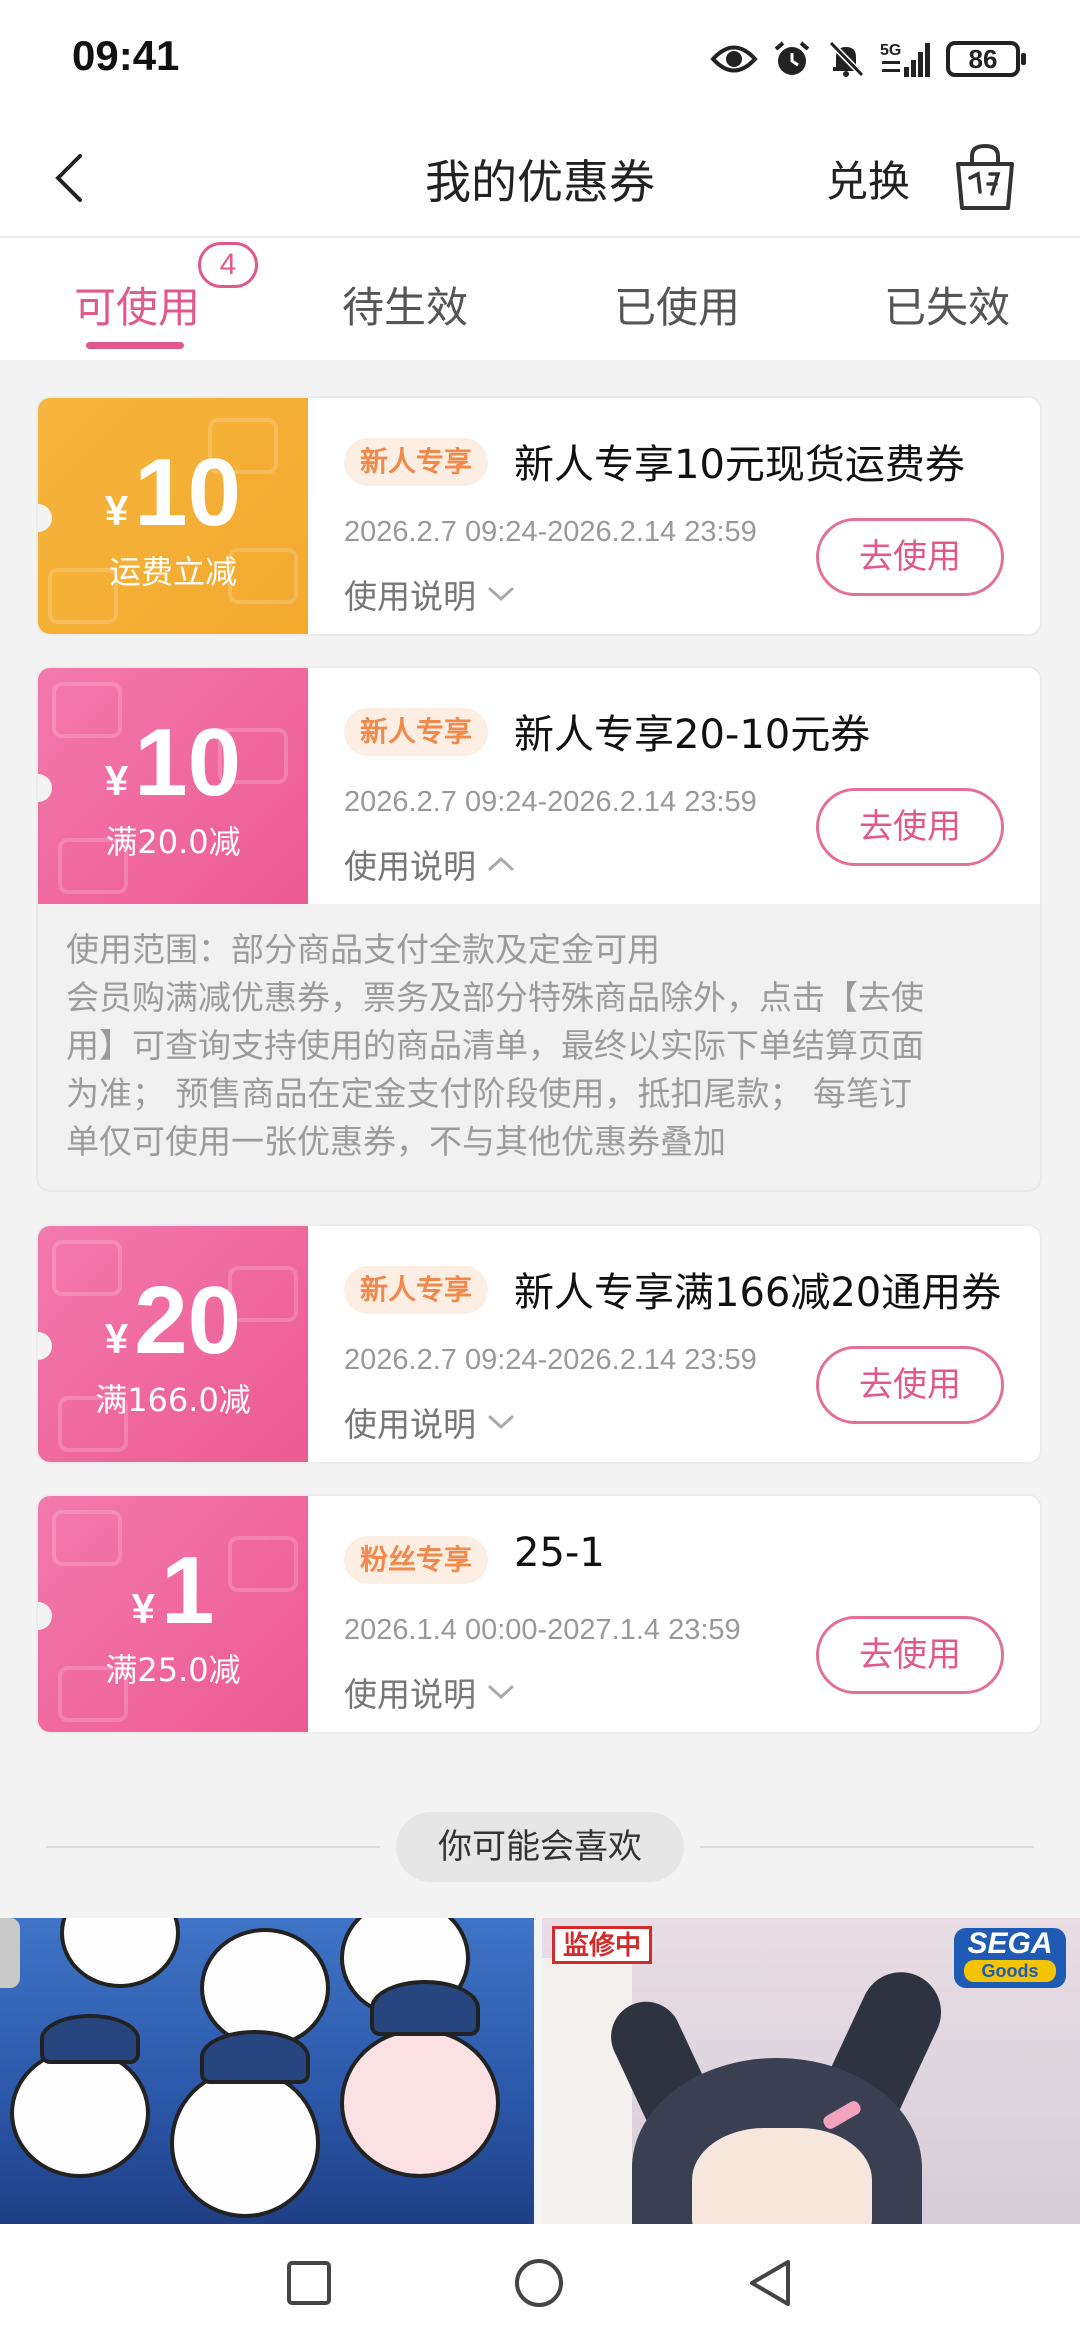 This screenshot has width=1080, height=2340. Describe the element at coordinates (188, 1320) in the screenshot. I see `coupon-amount: 20` at that location.